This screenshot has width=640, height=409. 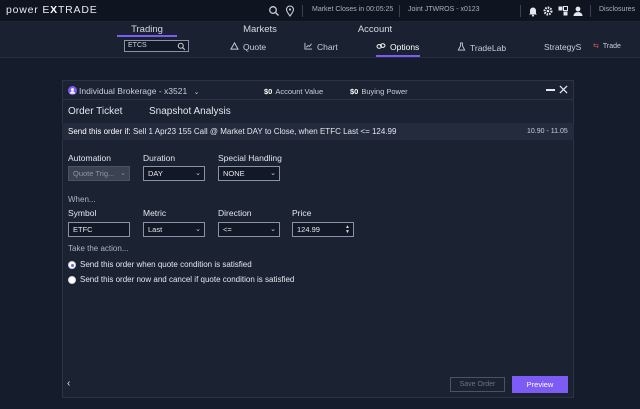 I want to click on radio-send-when-satisfied, so click(x=72, y=265).